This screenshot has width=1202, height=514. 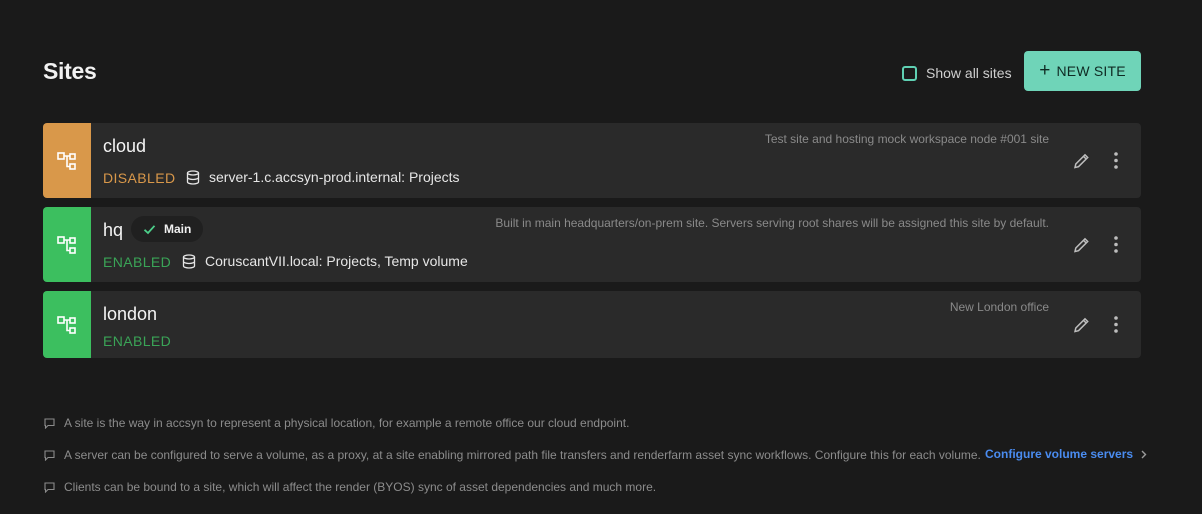 I want to click on site-description: New London office, so click(x=999, y=307).